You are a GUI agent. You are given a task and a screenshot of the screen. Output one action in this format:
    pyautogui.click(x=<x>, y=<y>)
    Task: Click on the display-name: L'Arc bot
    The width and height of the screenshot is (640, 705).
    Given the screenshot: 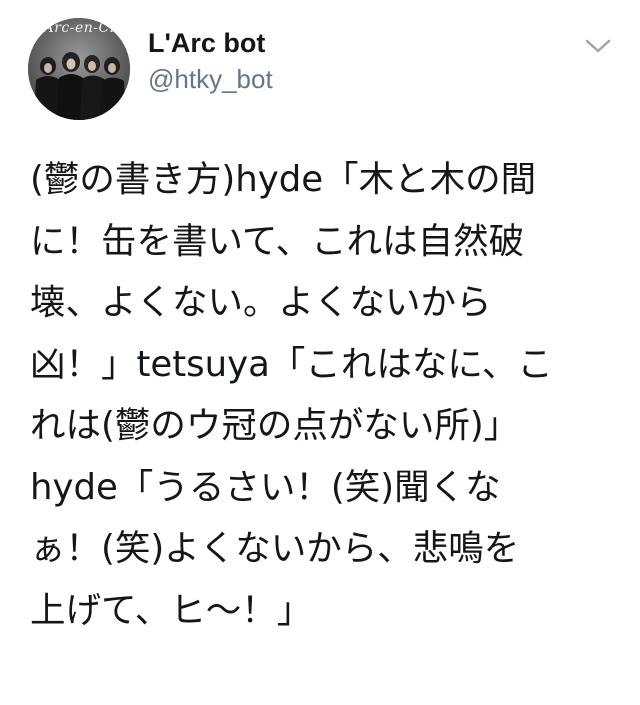 What is the action you would take?
    pyautogui.click(x=206, y=43)
    